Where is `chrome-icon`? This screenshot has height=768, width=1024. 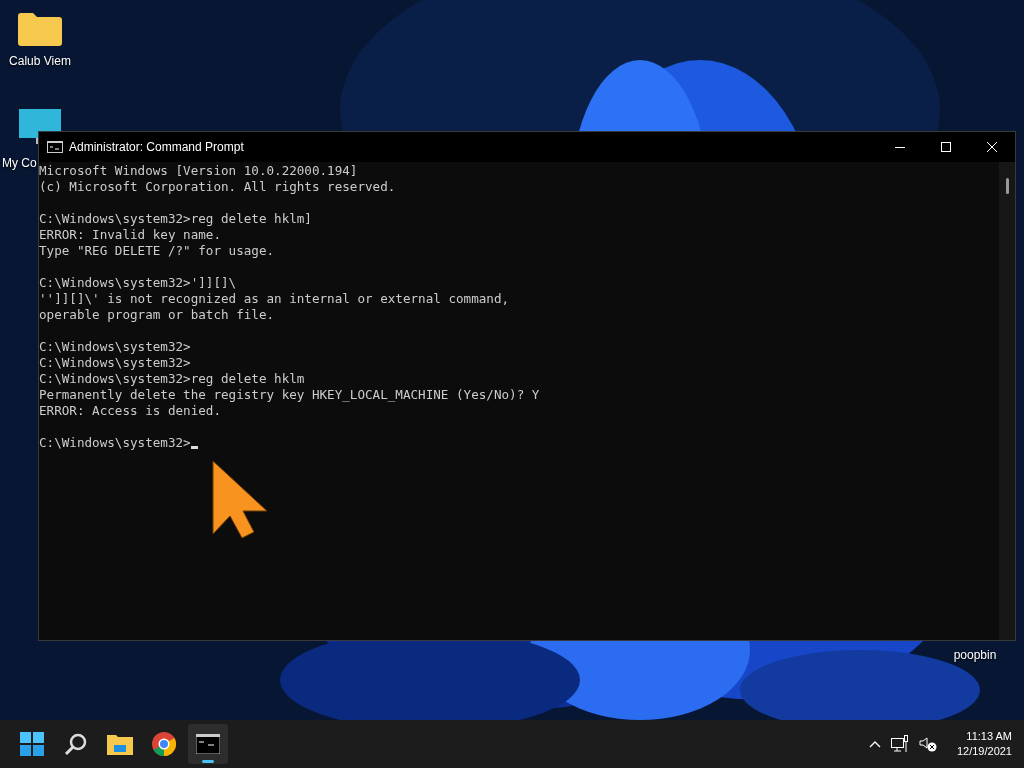 chrome-icon is located at coordinates (164, 744).